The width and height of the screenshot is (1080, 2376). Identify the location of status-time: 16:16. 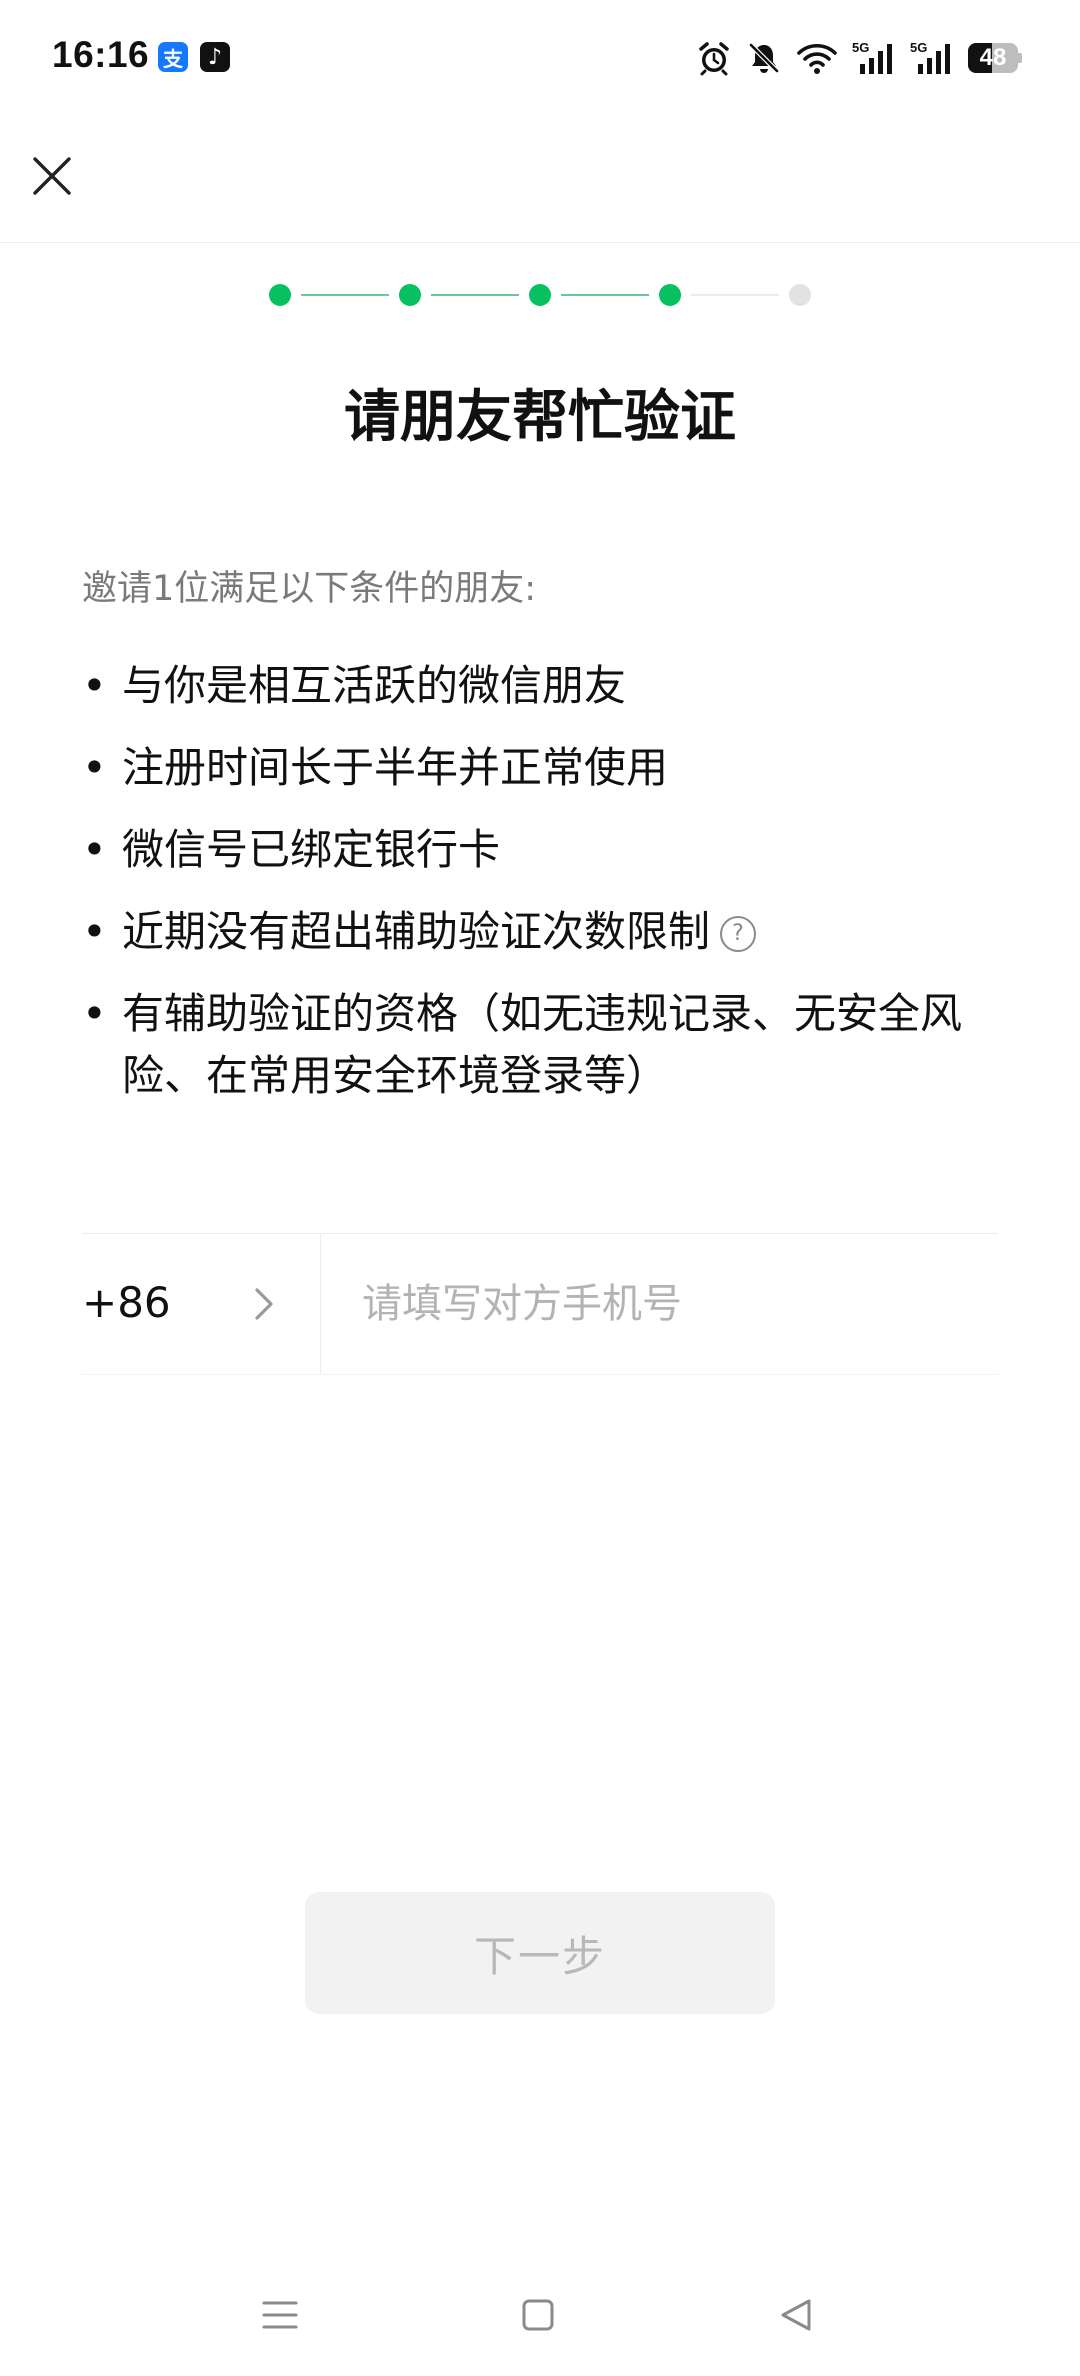
(101, 54).